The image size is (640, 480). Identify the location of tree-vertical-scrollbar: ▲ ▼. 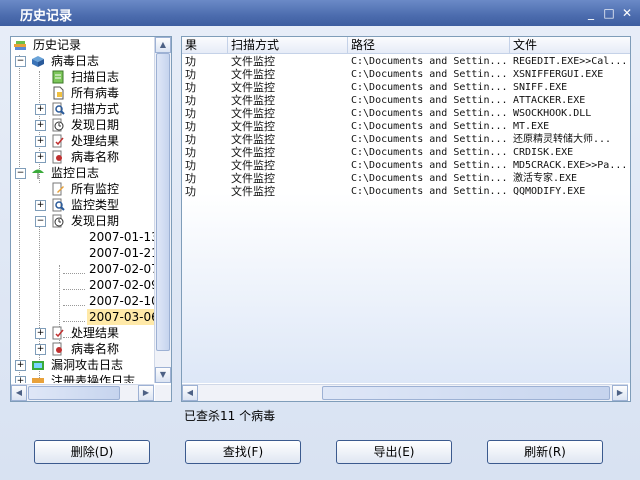
(162, 210).